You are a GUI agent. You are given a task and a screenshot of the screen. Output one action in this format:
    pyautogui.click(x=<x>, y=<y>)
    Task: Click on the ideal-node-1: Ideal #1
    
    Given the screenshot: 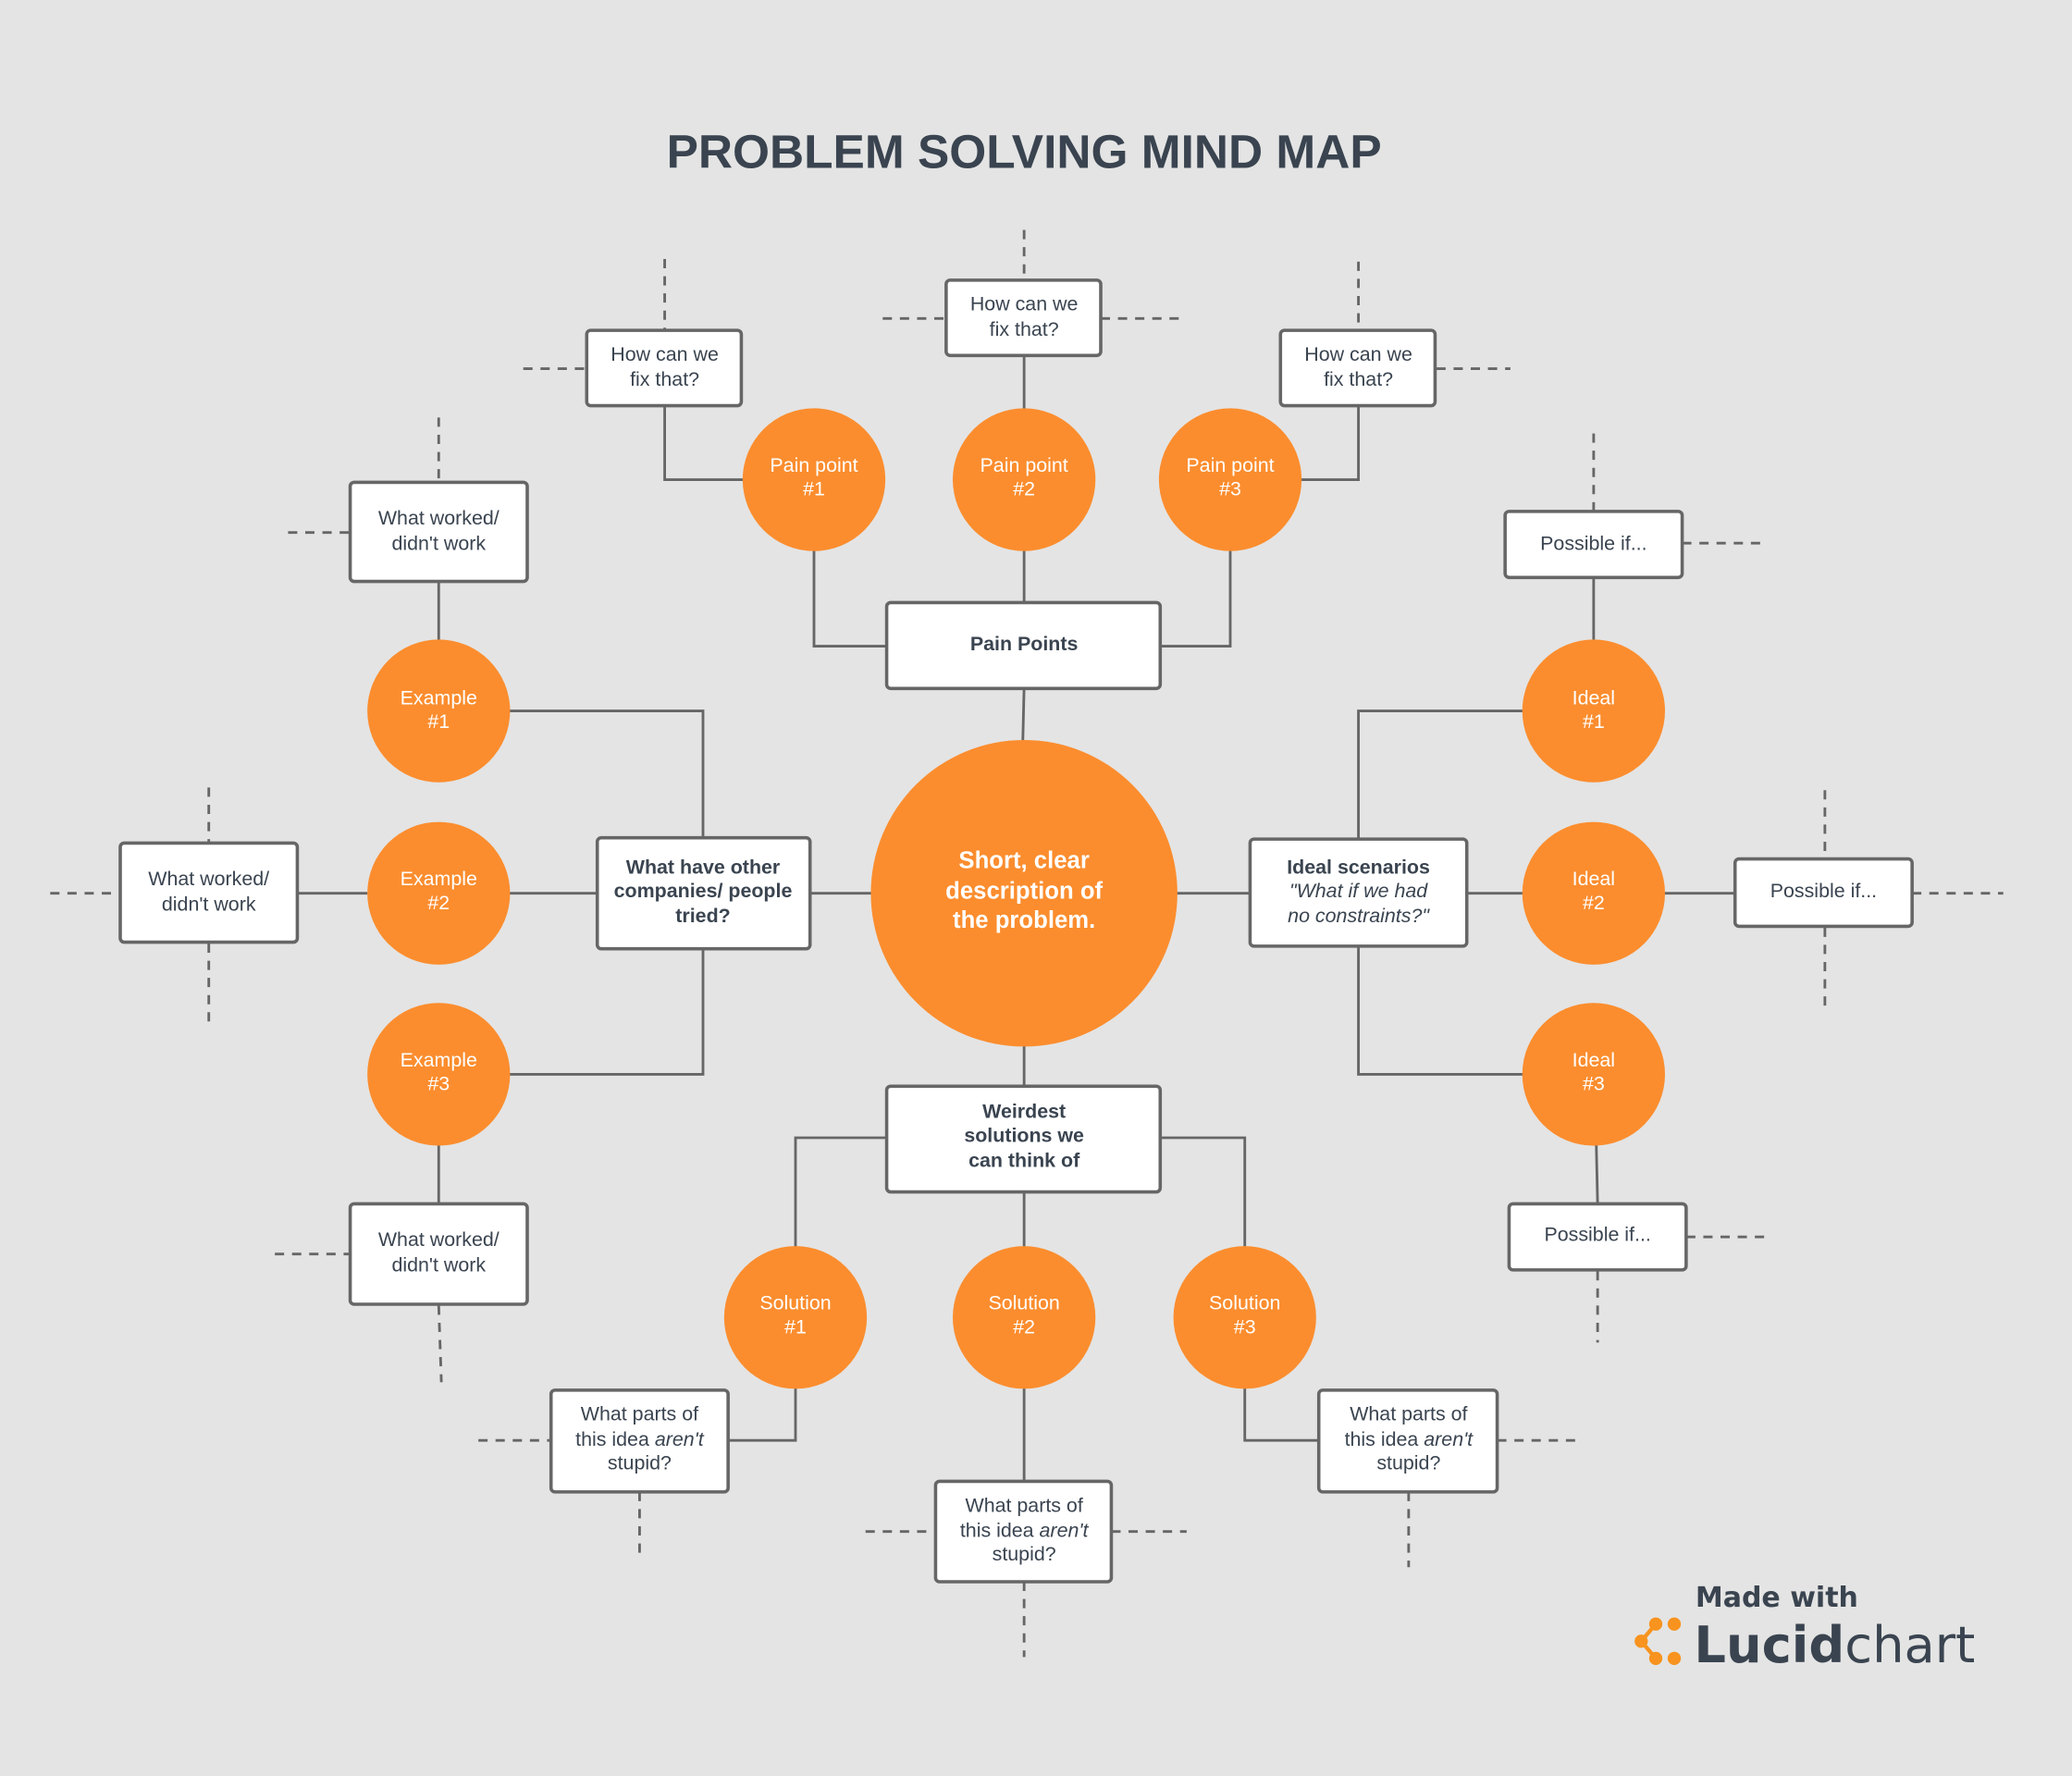 What is the action you would take?
    pyautogui.click(x=1593, y=711)
    